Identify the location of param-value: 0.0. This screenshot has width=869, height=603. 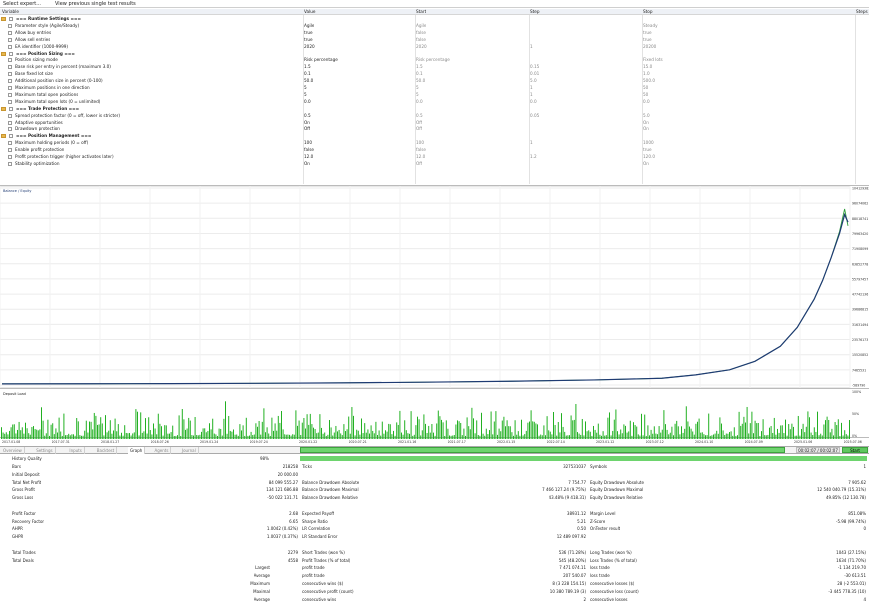
(307, 102).